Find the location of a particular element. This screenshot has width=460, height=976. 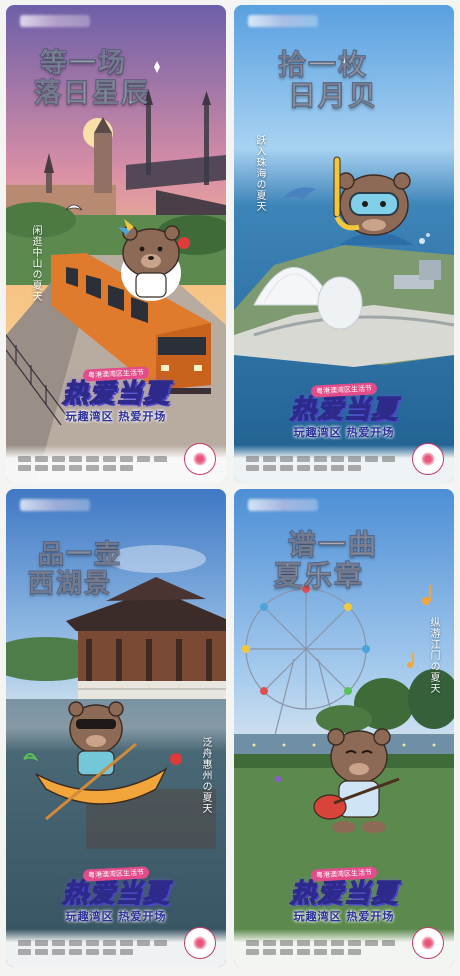

headline-line-1: 拾一枚 is located at coordinates (323, 64).